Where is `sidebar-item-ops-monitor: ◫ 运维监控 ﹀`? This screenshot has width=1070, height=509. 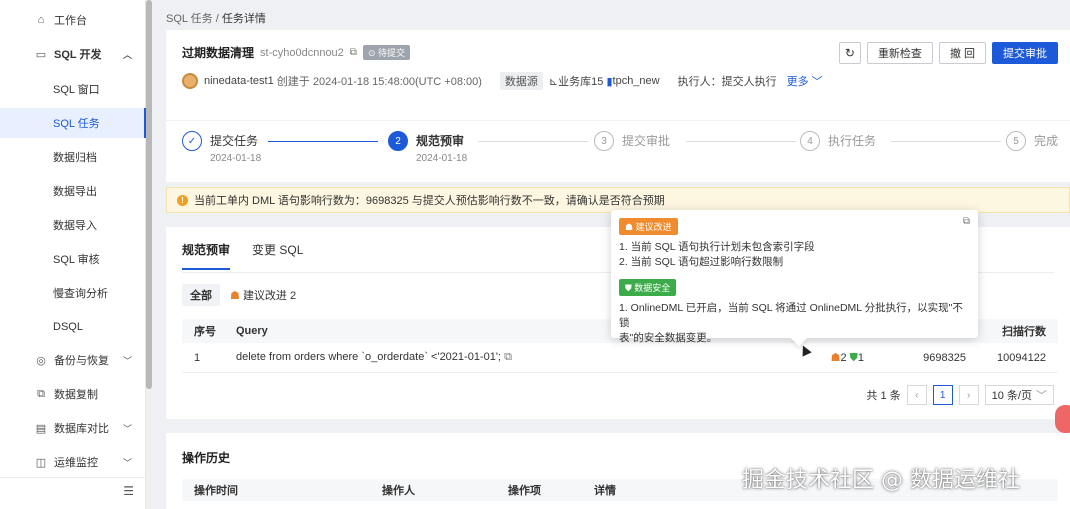
sidebar-item-ops-monitor: ◫ 运维监控 ﹀ is located at coordinates (73, 462).